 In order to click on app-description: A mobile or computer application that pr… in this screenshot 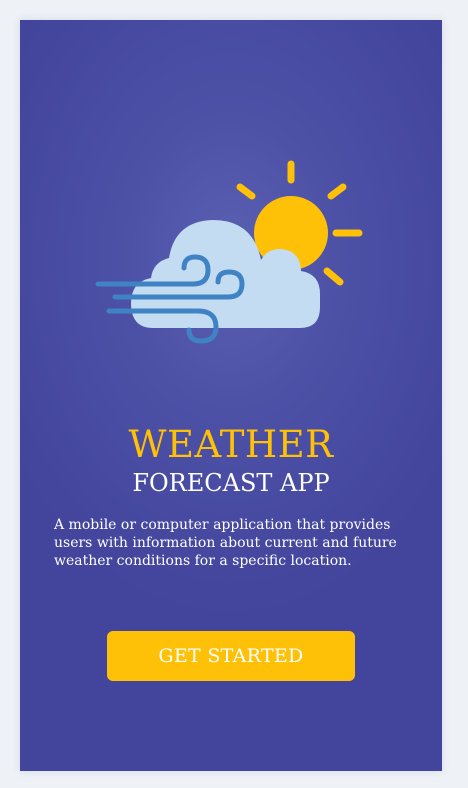, I will do `click(225, 543)`.